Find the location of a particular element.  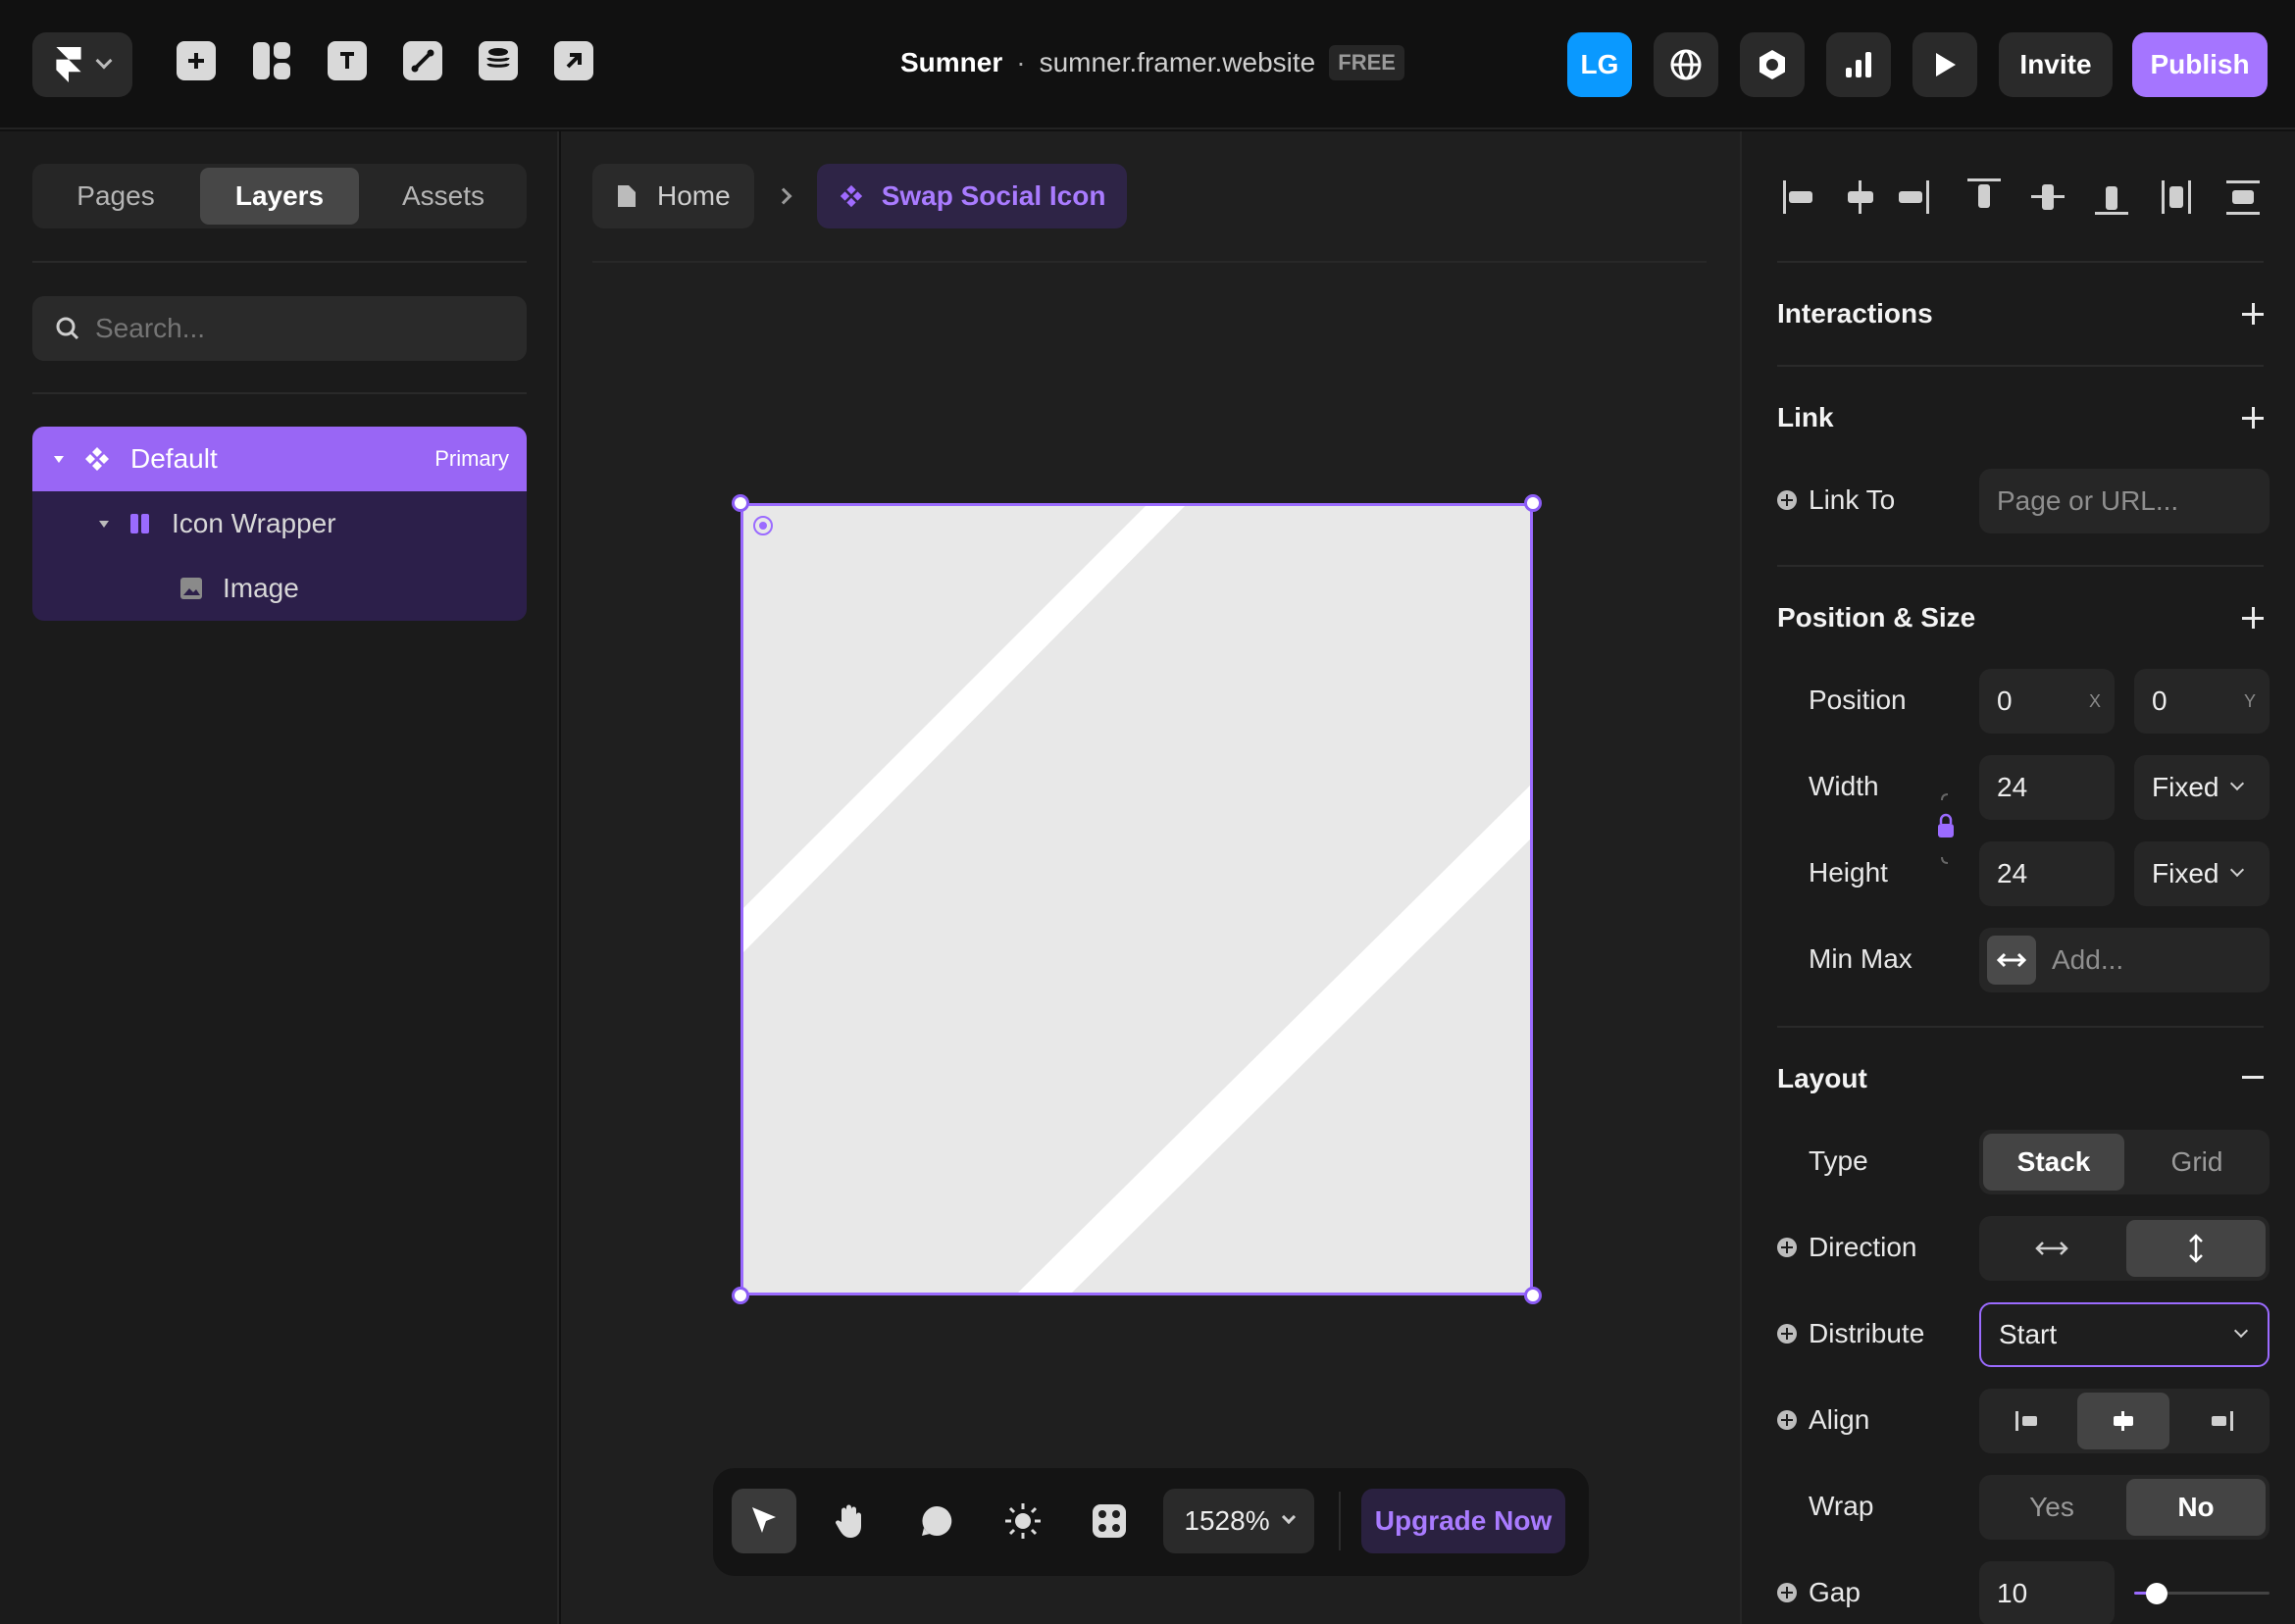

wrap-yes-label: Yes is located at coordinates (2051, 1507).